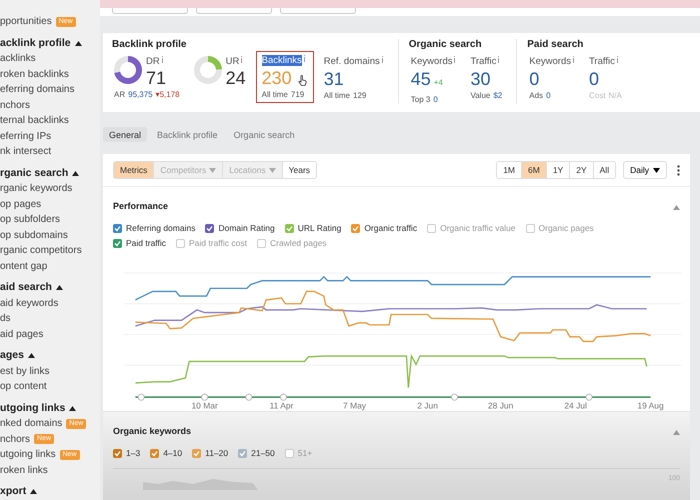  I want to click on sidebar-section-heading: aid search, so click(26, 288).